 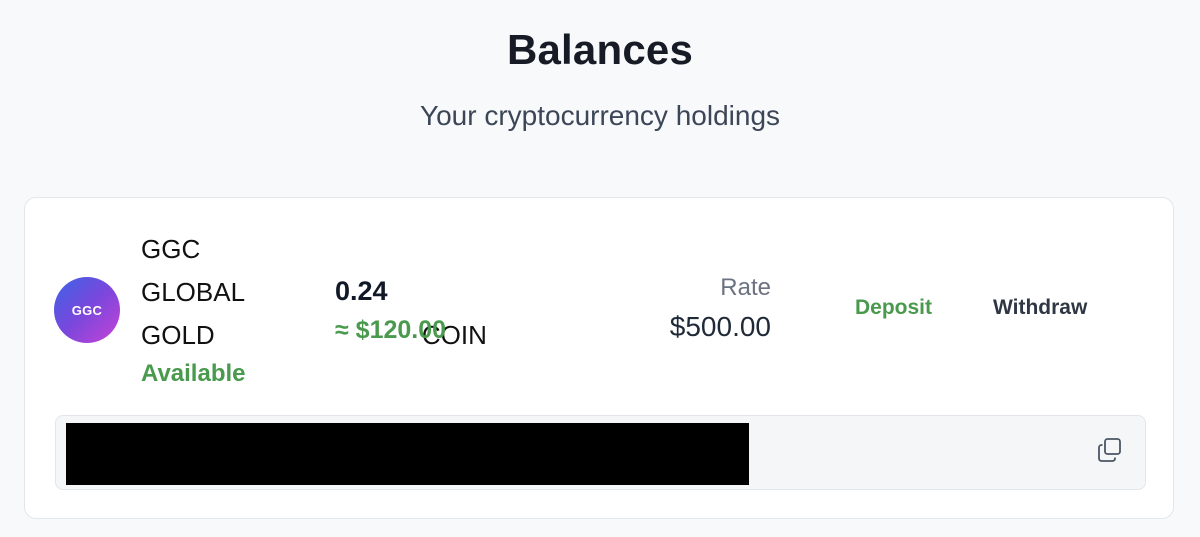 I want to click on rate-value: $500.00, so click(x=720, y=326).